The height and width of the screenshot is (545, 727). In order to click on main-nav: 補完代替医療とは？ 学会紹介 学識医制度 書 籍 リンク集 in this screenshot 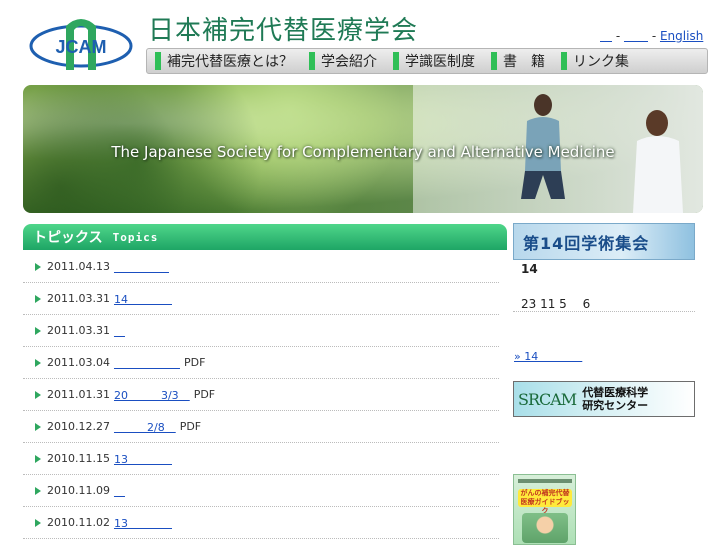, I will do `click(427, 61)`.